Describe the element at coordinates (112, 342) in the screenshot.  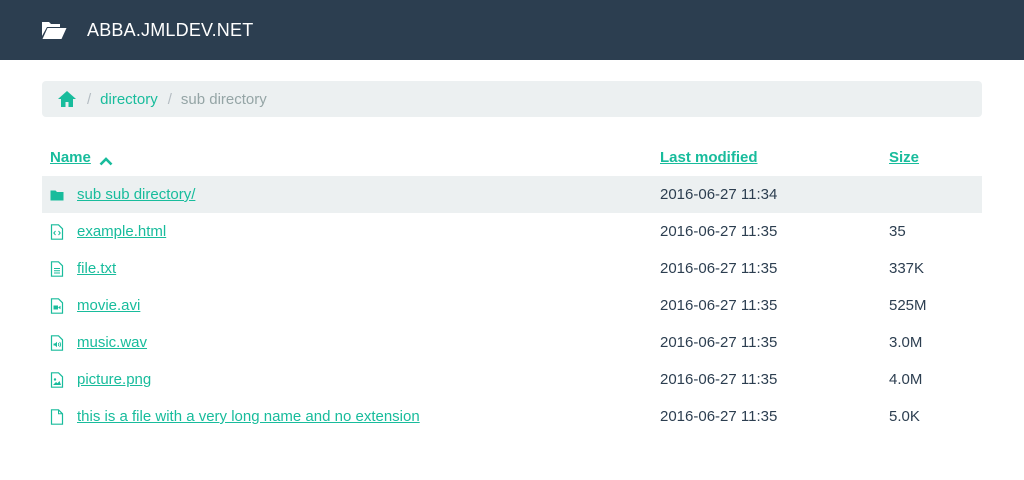
I see `file-link: music.wav` at that location.